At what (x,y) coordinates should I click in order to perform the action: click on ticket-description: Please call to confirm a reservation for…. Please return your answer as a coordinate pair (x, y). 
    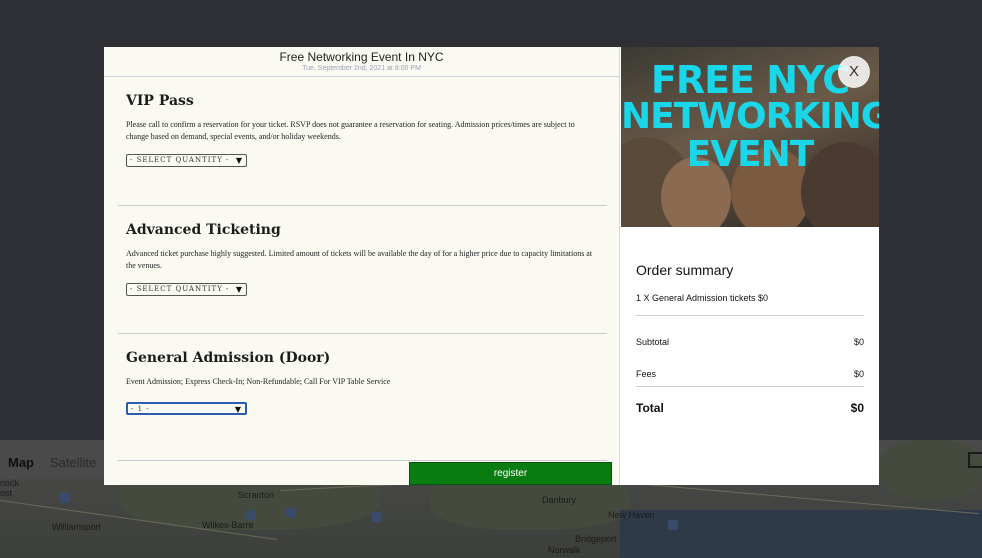
    Looking at the image, I should click on (350, 130).